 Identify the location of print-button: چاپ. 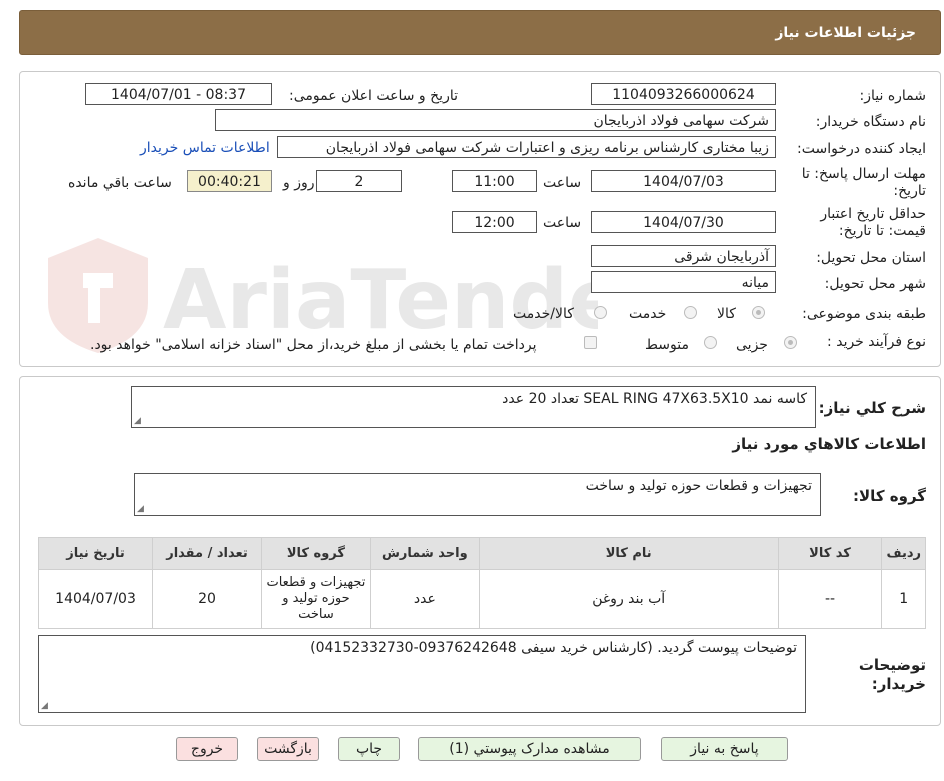
(369, 749).